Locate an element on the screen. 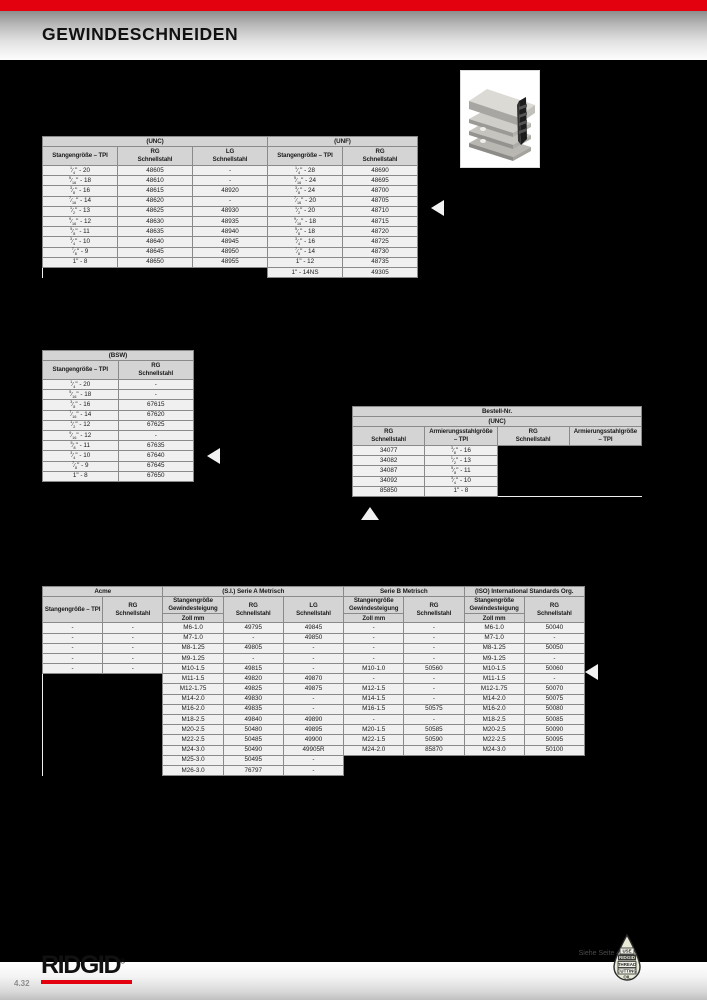 This screenshot has height=1000, width=707. table-row: M25-3.0 50495- is located at coordinates (313, 760).